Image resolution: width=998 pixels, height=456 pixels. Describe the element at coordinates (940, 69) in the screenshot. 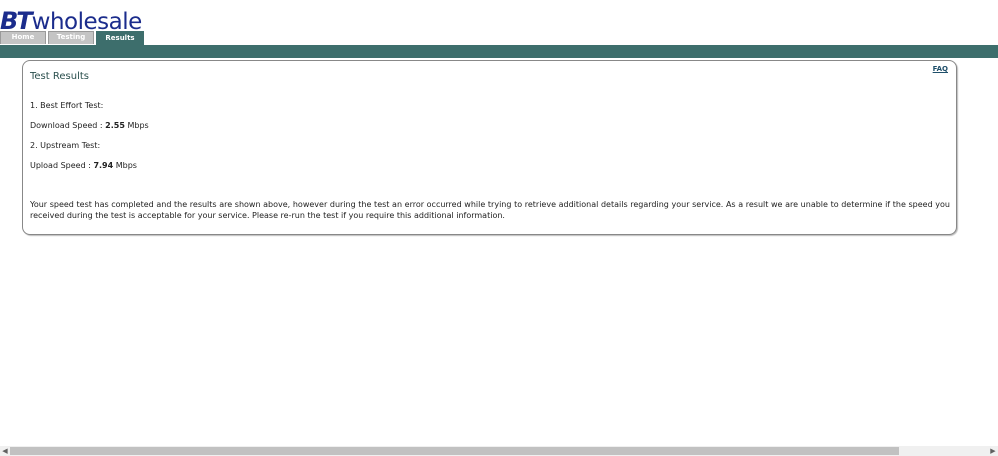

I see `faq-link: FAQ` at that location.